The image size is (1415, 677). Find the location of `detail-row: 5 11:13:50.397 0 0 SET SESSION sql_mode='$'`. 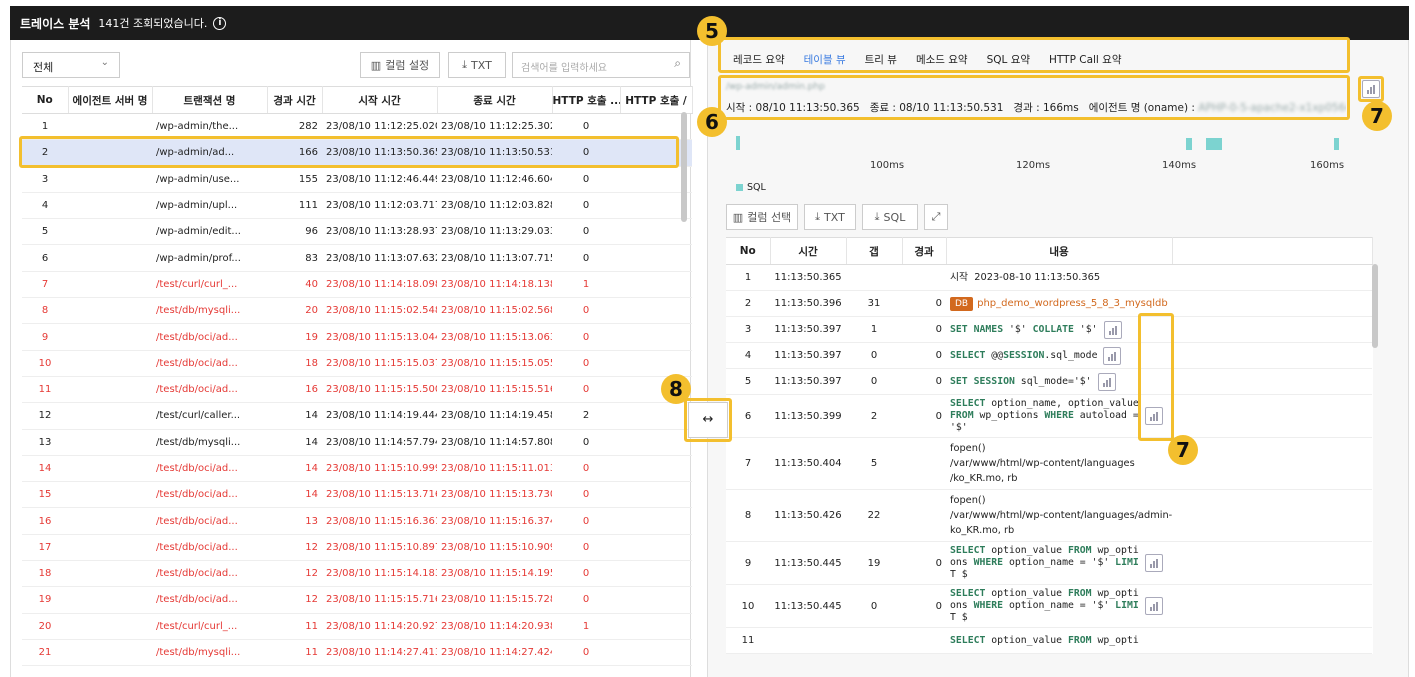

detail-row: 5 11:13:50.397 0 0 SET SESSION sql_mode='$' is located at coordinates (1049, 381).